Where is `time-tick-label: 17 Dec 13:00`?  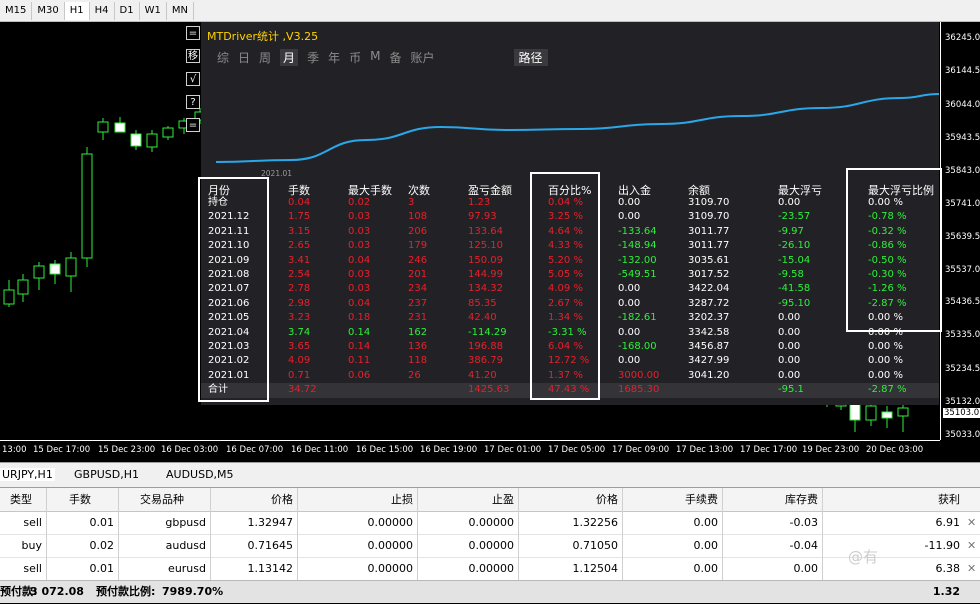
time-tick-label: 17 Dec 13:00 is located at coordinates (705, 450).